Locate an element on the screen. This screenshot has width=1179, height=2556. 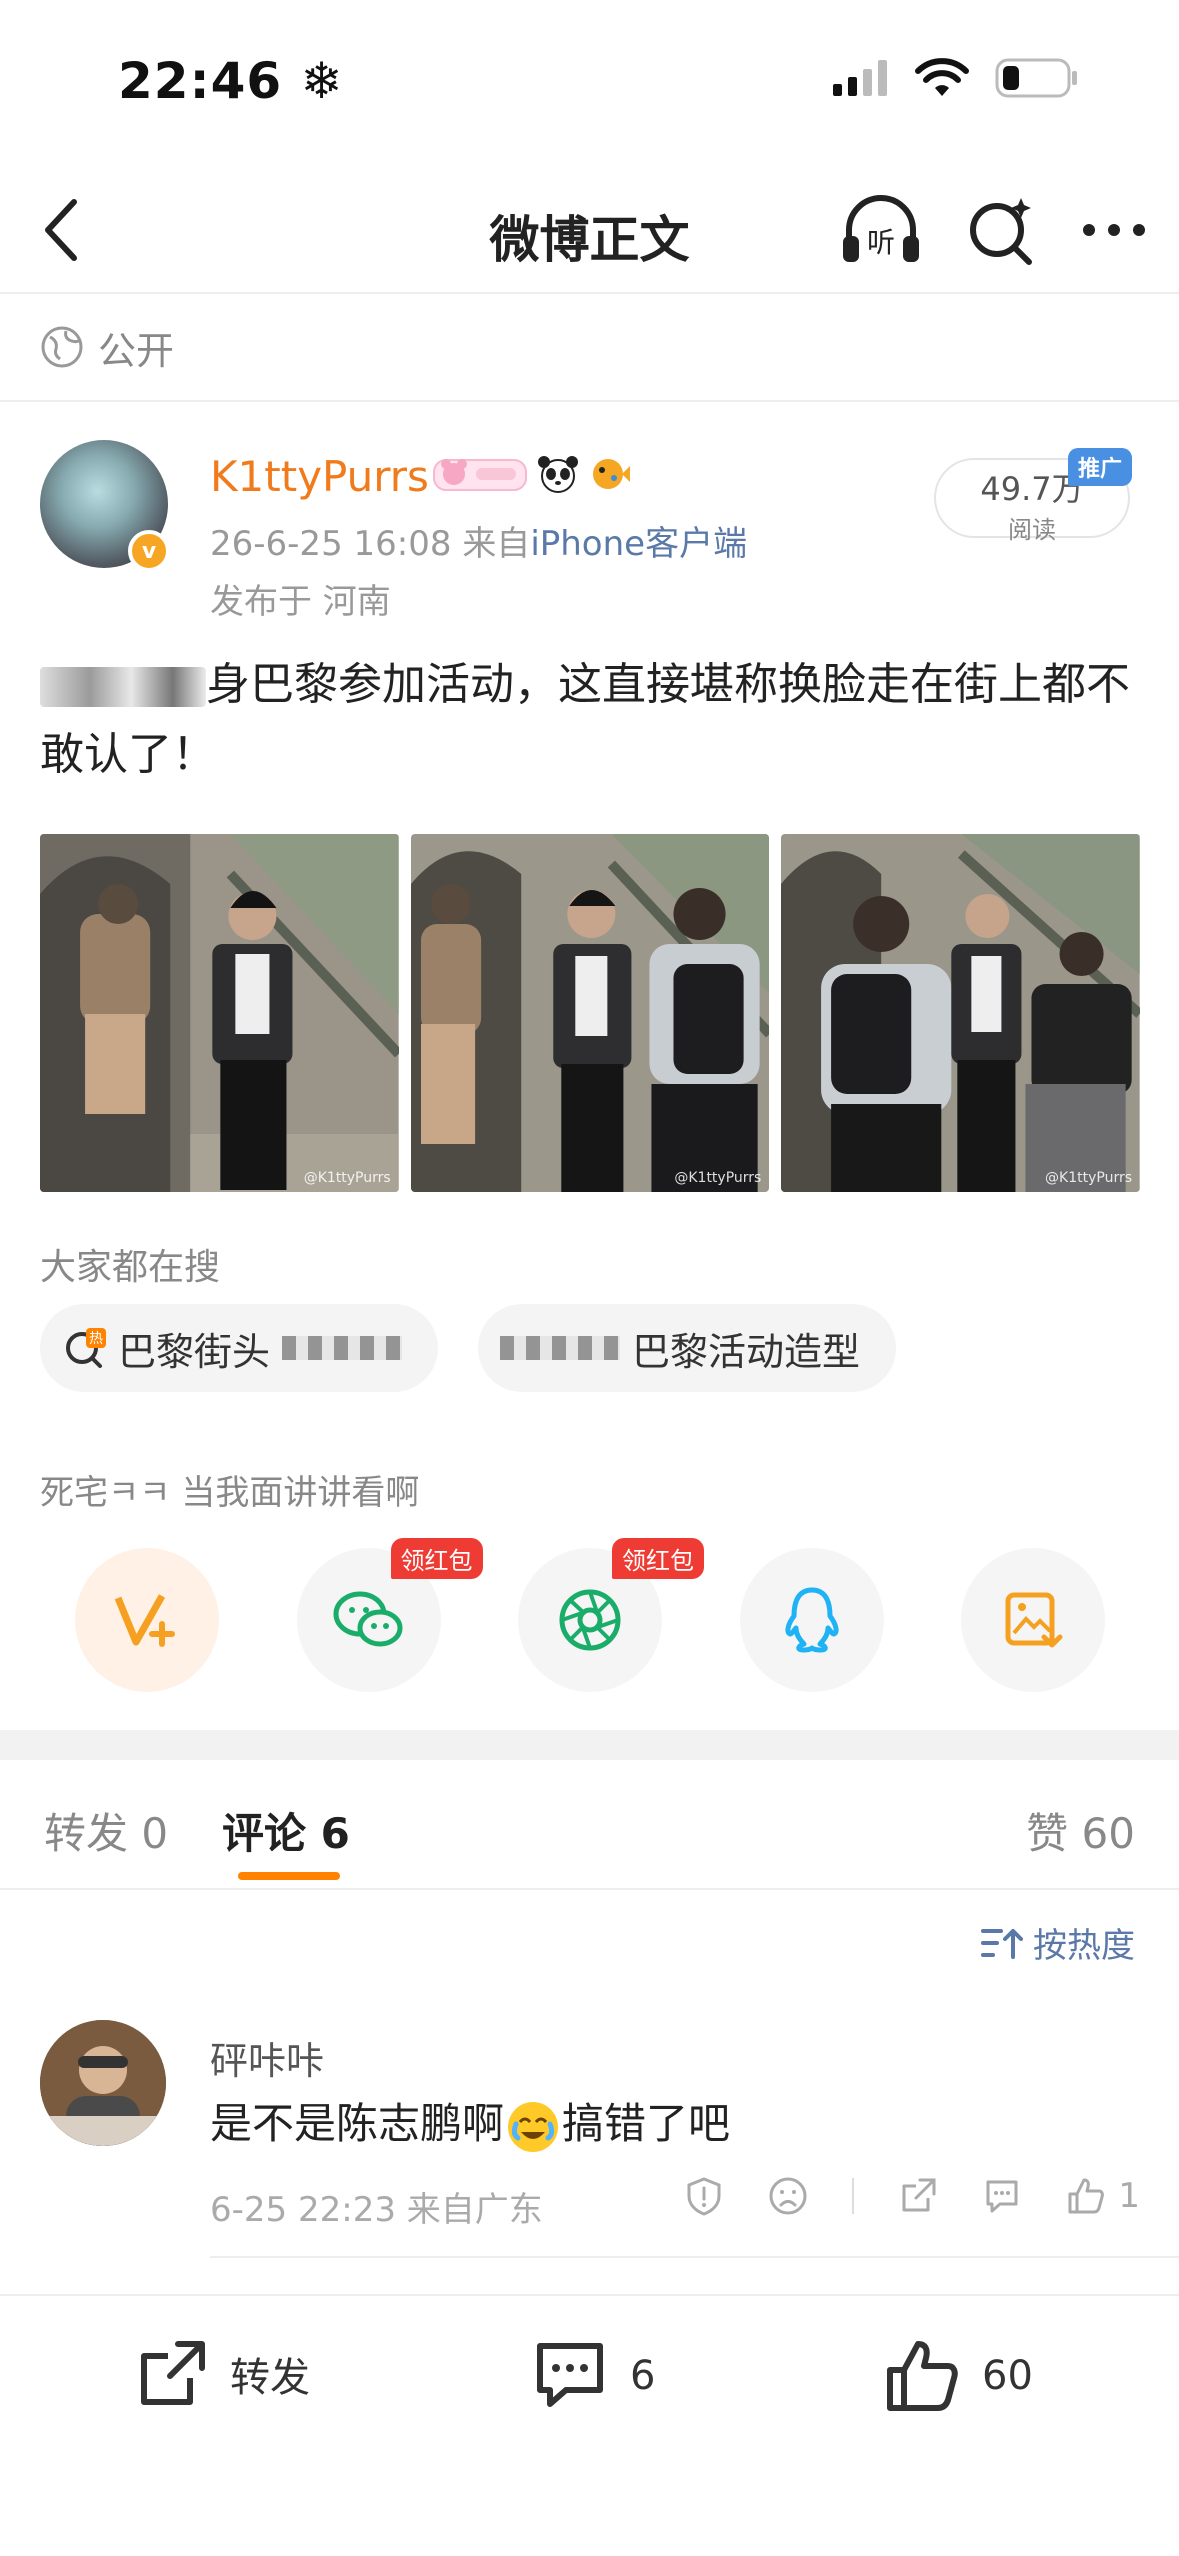
qq-icon is located at coordinates (811, 1620).